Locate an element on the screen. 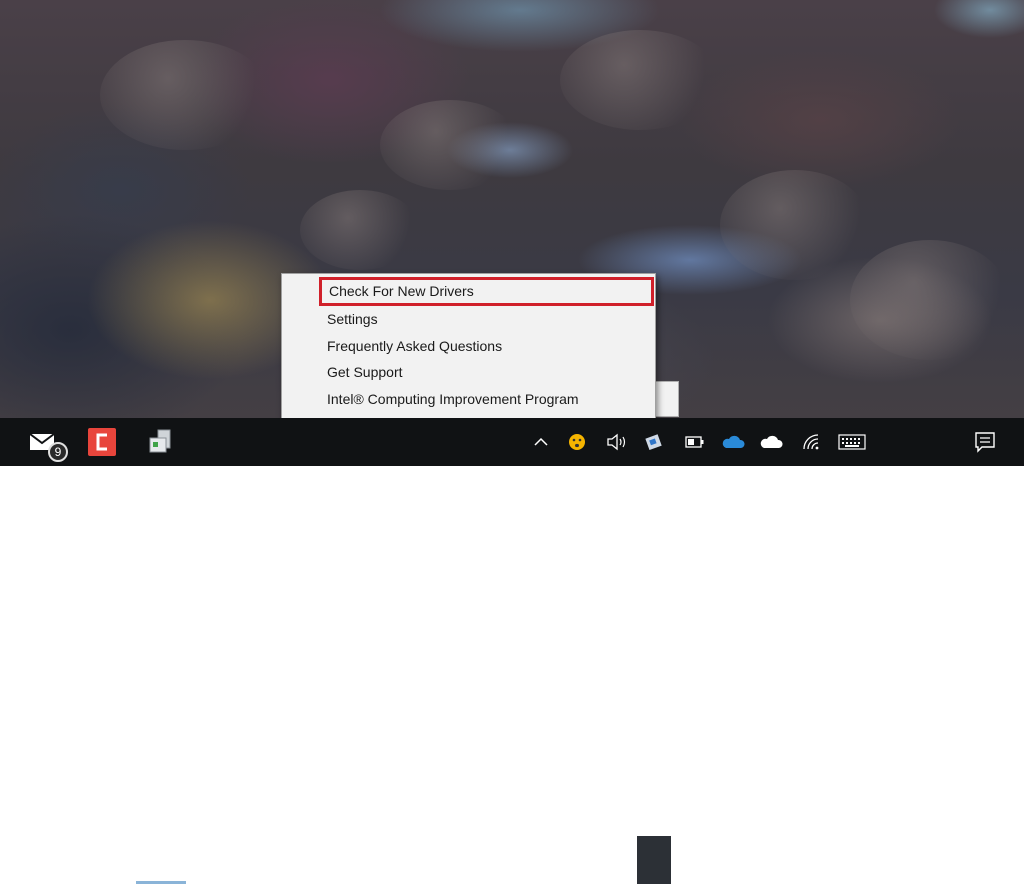 The height and width of the screenshot is (884, 1024). network-button is located at coordinates (811, 442).